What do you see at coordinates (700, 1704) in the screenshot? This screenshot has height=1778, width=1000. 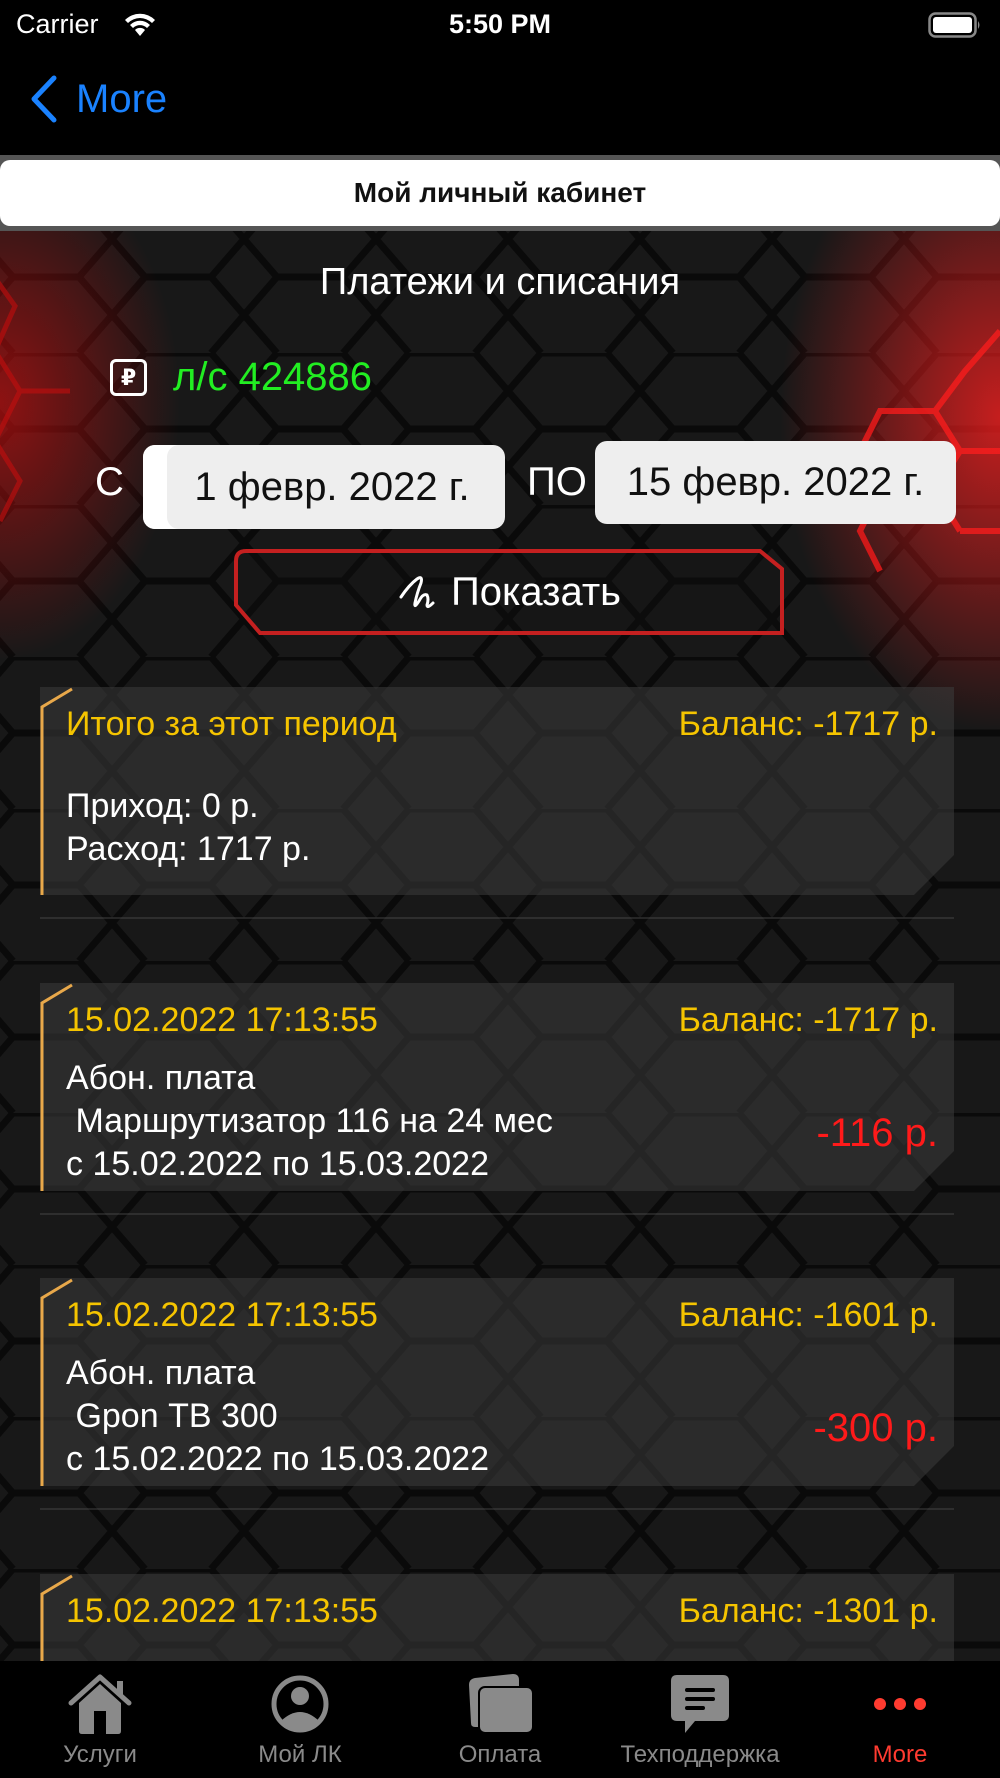 I see `chat-bubble-icon` at bounding box center [700, 1704].